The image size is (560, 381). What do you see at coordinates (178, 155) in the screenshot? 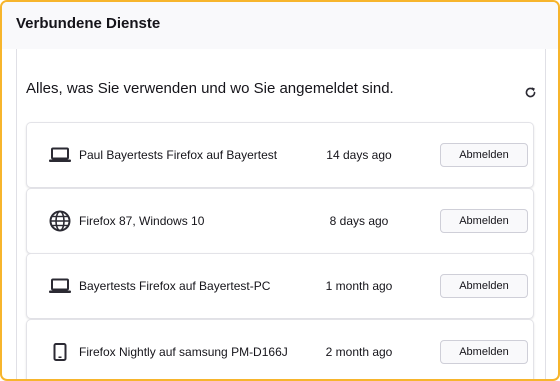
I see `device-name: Paul Bayertests Firefox auf Bayertest` at bounding box center [178, 155].